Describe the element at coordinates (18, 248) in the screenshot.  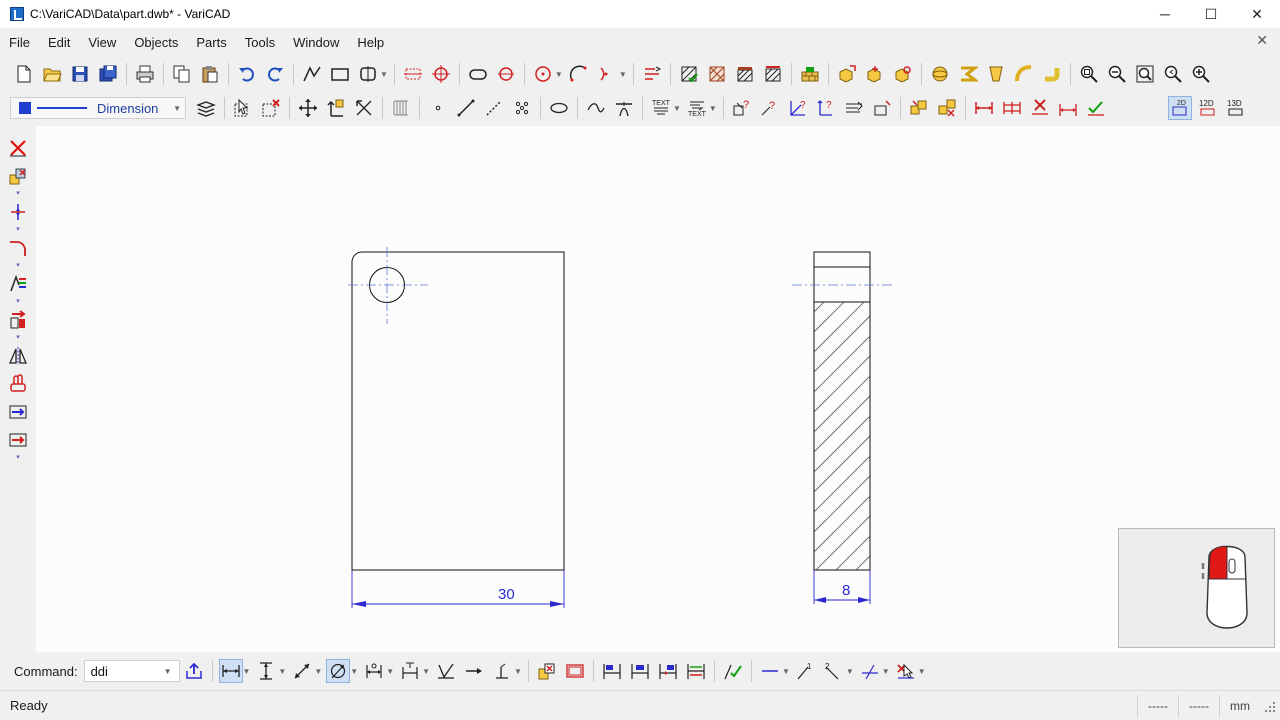
I see `fillet-icon` at that location.